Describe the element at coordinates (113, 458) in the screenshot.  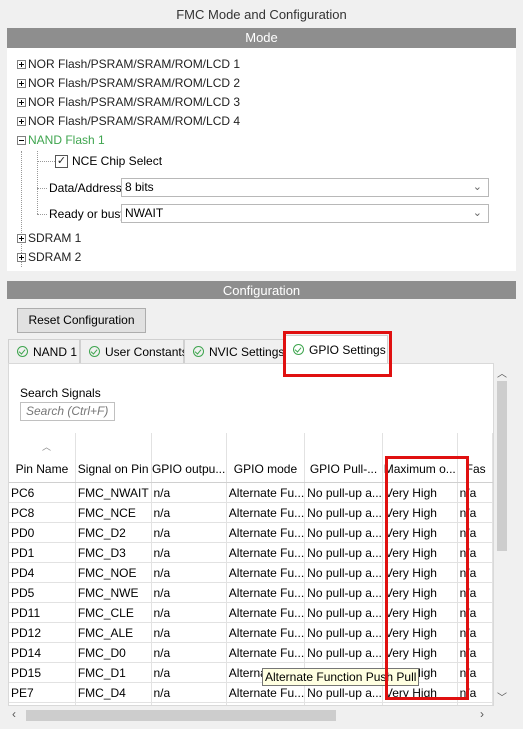
I see `column-header-signal: Signal on Pin` at that location.